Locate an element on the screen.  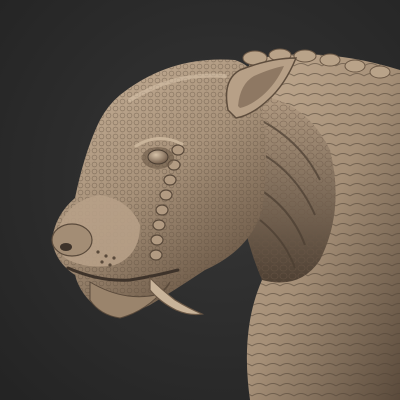
nose is located at coordinates (72, 240).